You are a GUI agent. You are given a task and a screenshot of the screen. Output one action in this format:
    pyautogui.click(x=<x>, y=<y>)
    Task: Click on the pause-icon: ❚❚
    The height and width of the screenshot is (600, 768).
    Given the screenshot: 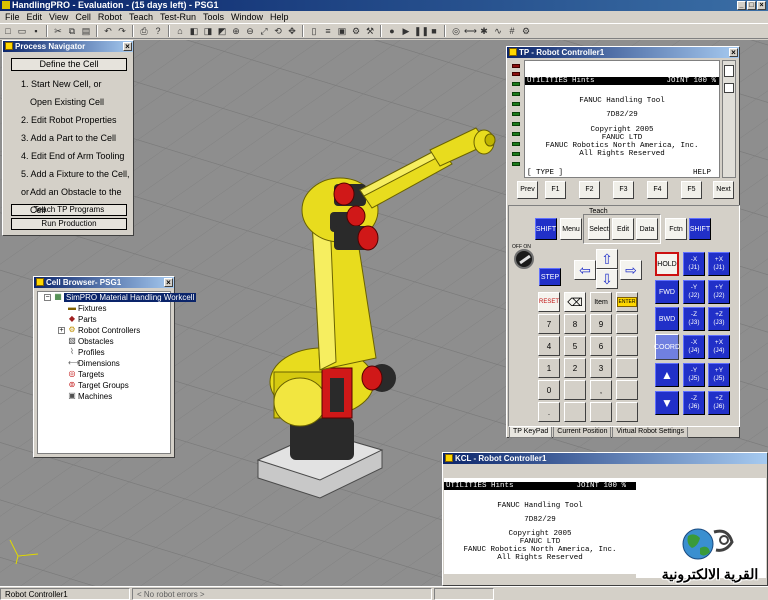 What is the action you would take?
    pyautogui.click(x=421, y=31)
    